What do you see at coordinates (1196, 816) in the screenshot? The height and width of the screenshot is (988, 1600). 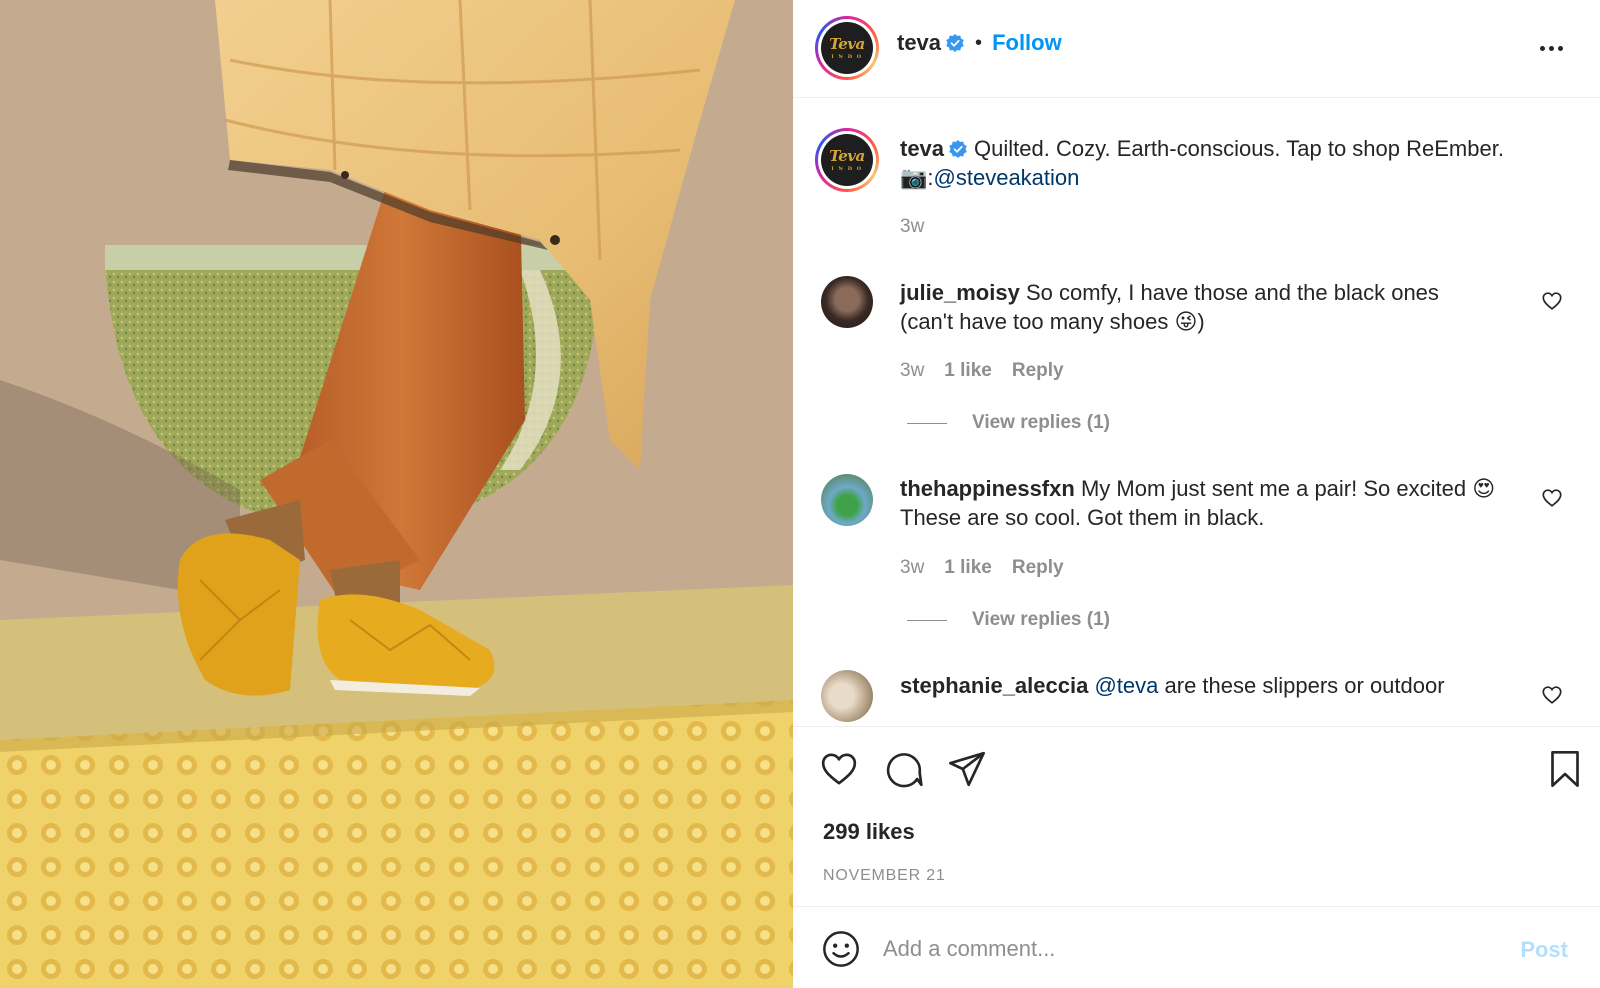 I see `post-actions: 299 likes NOVEMBER 21` at bounding box center [1196, 816].